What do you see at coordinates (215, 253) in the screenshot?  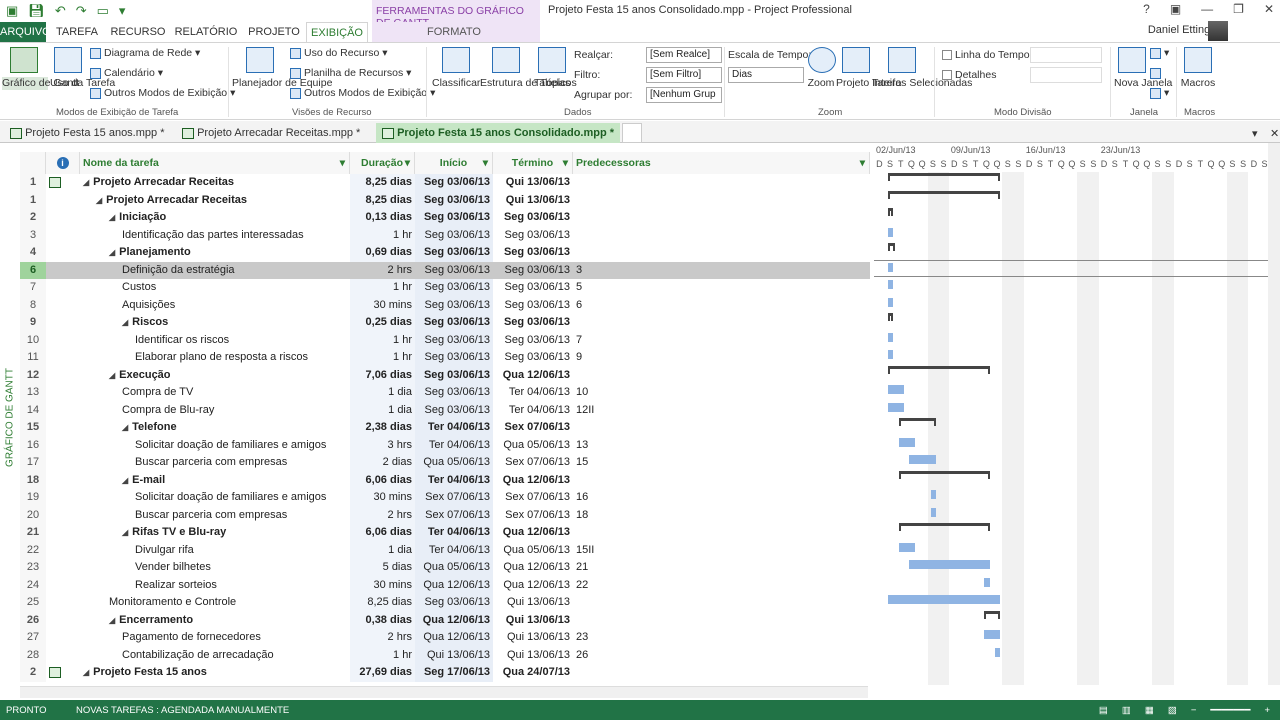 I see `task-name: ◢ Planejamento` at bounding box center [215, 253].